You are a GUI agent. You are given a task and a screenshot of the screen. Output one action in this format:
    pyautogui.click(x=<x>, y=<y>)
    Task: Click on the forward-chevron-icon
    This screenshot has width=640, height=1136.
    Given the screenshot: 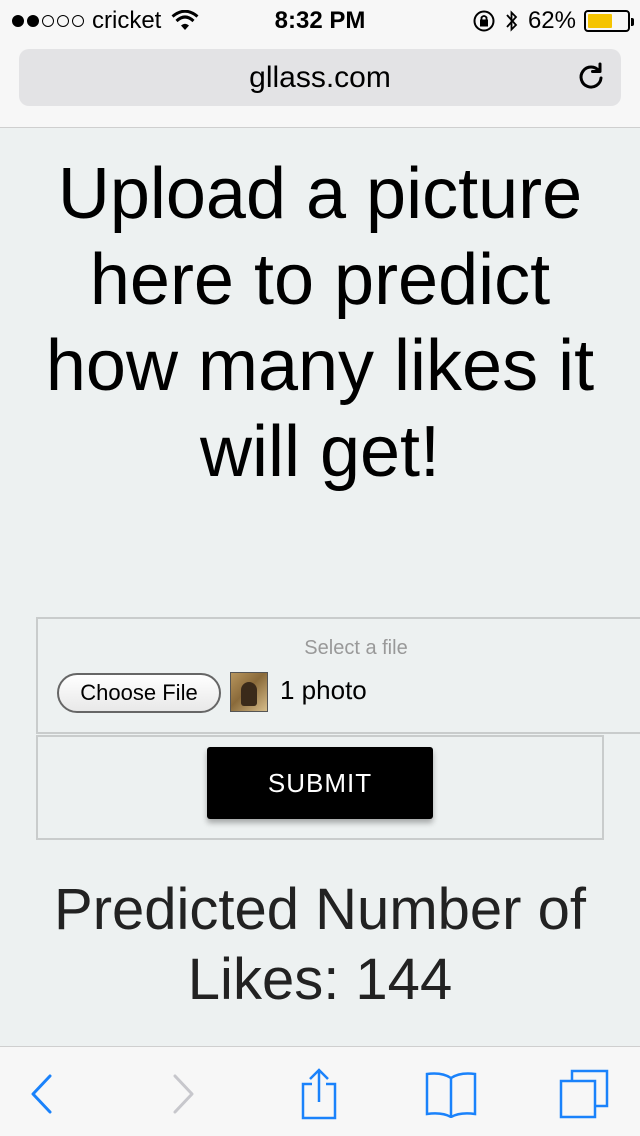 What is the action you would take?
    pyautogui.click(x=183, y=1094)
    